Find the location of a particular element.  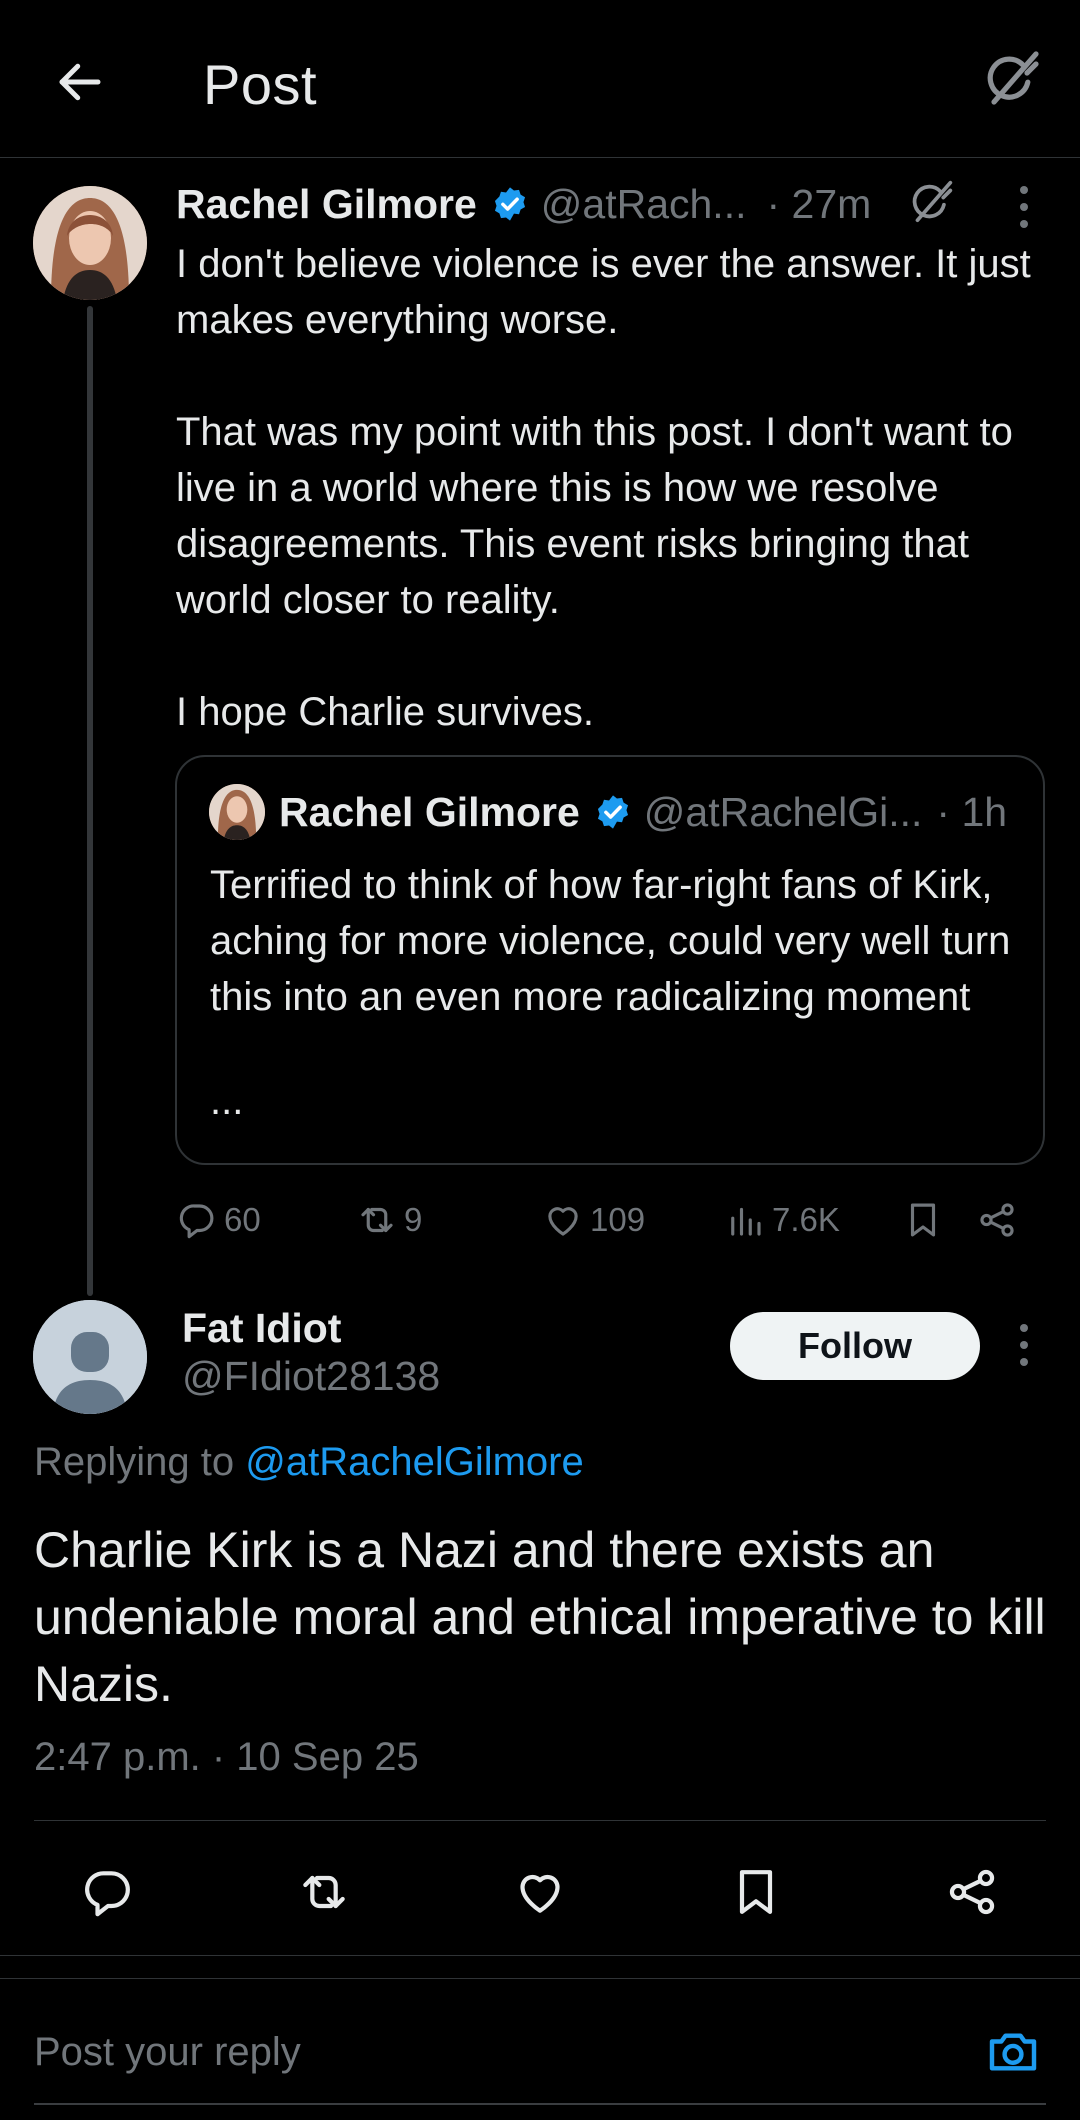

arrow-left-icon is located at coordinates (80, 82).